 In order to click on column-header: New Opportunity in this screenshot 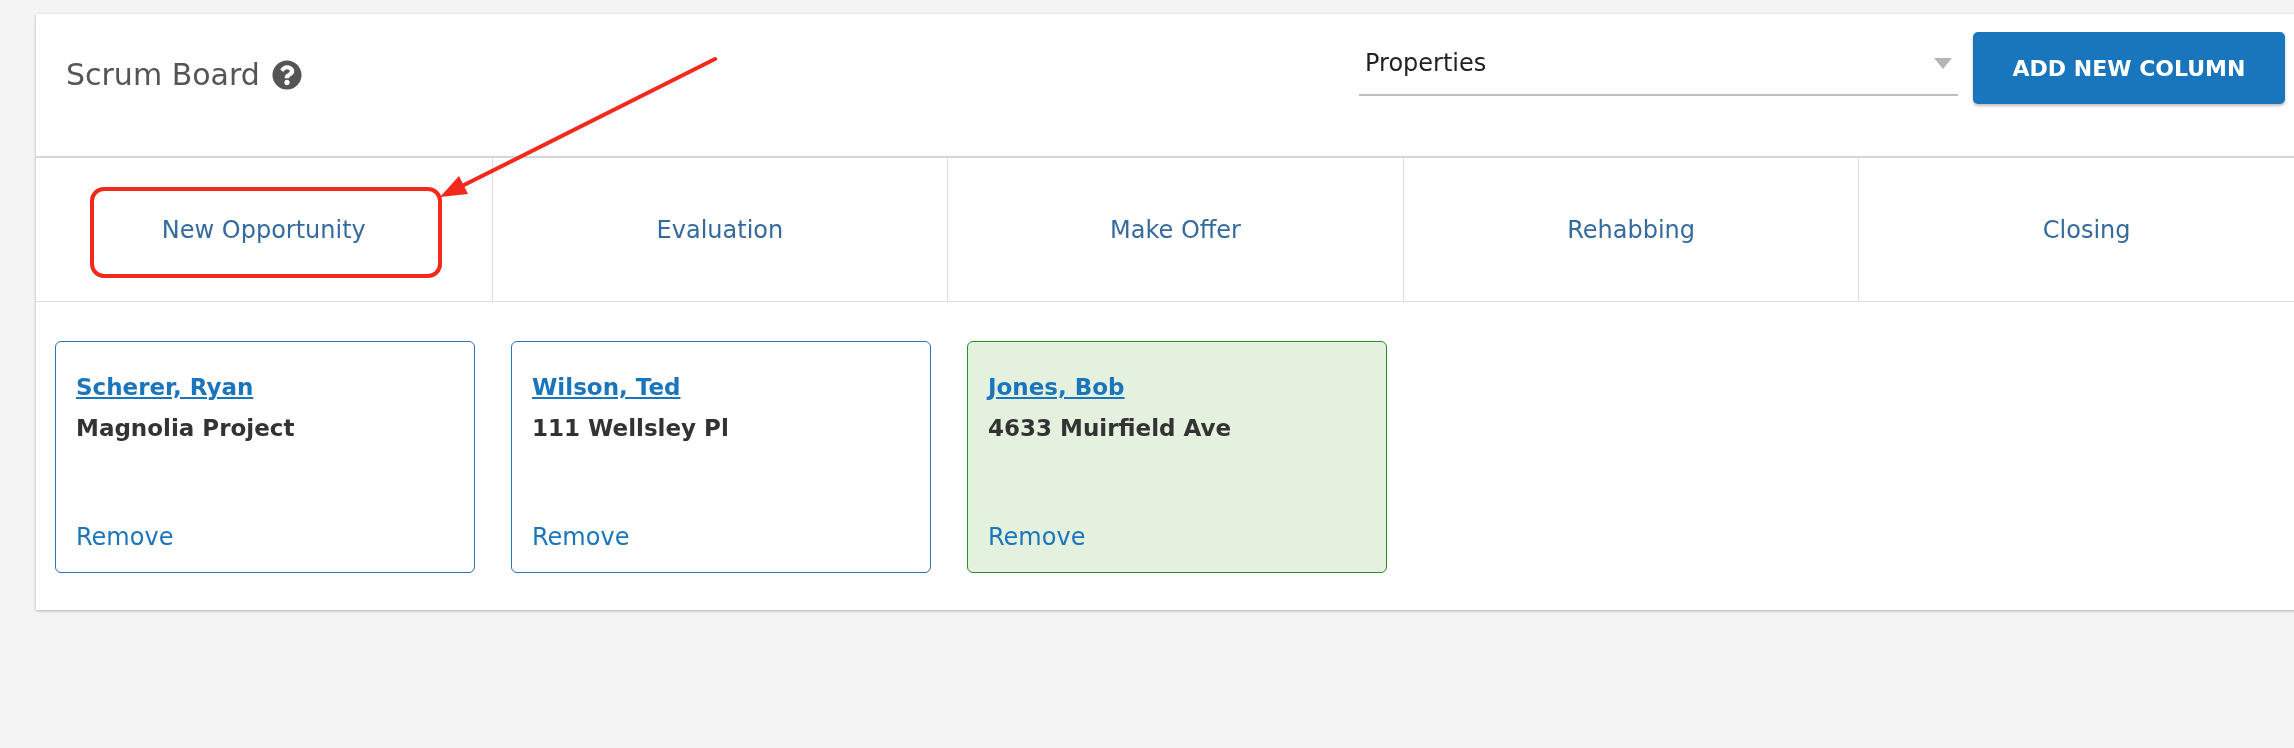, I will do `click(264, 229)`.